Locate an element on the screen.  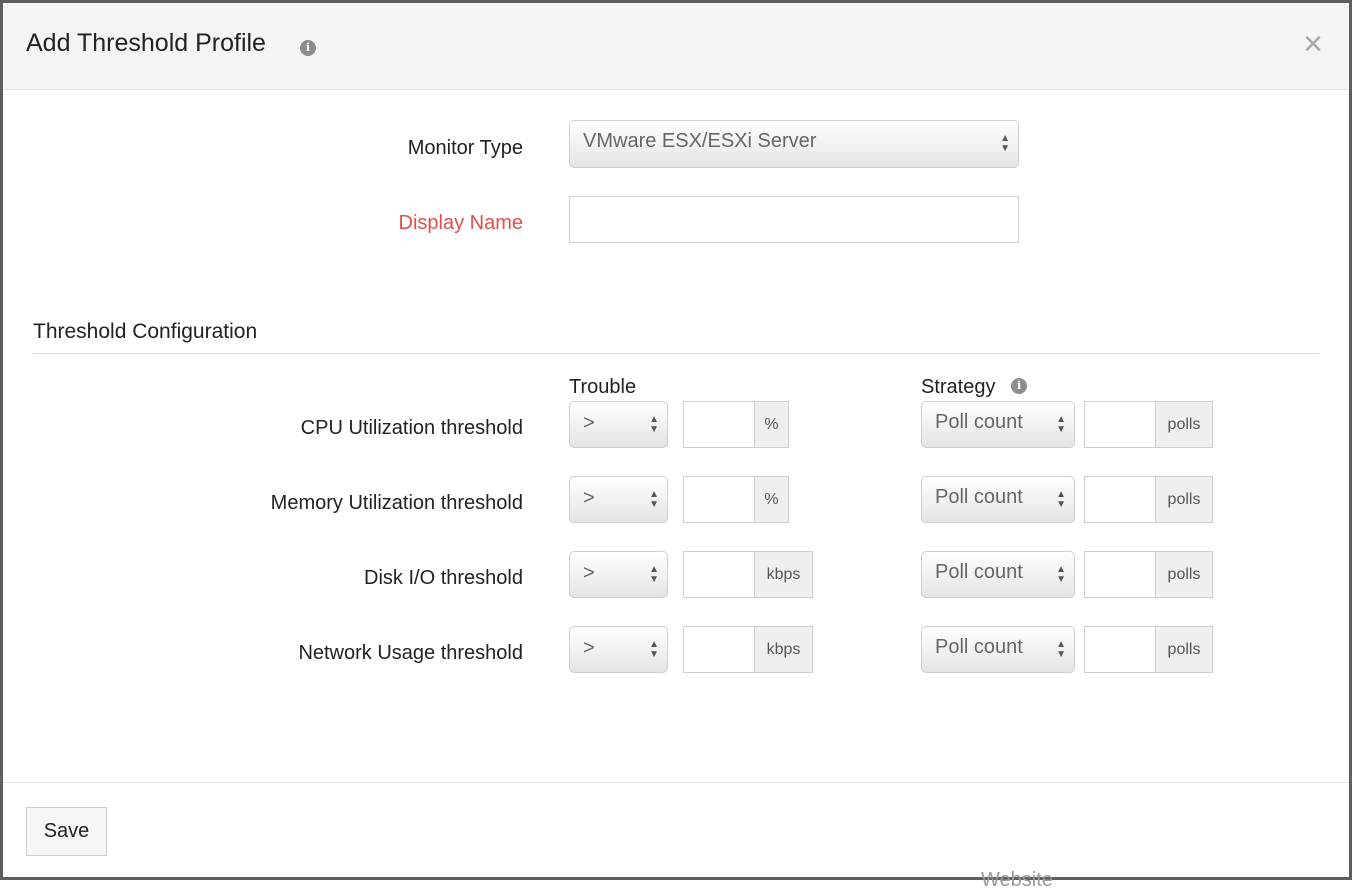
dialog-title: Add Threshold Profile i is located at coordinates (171, 43).